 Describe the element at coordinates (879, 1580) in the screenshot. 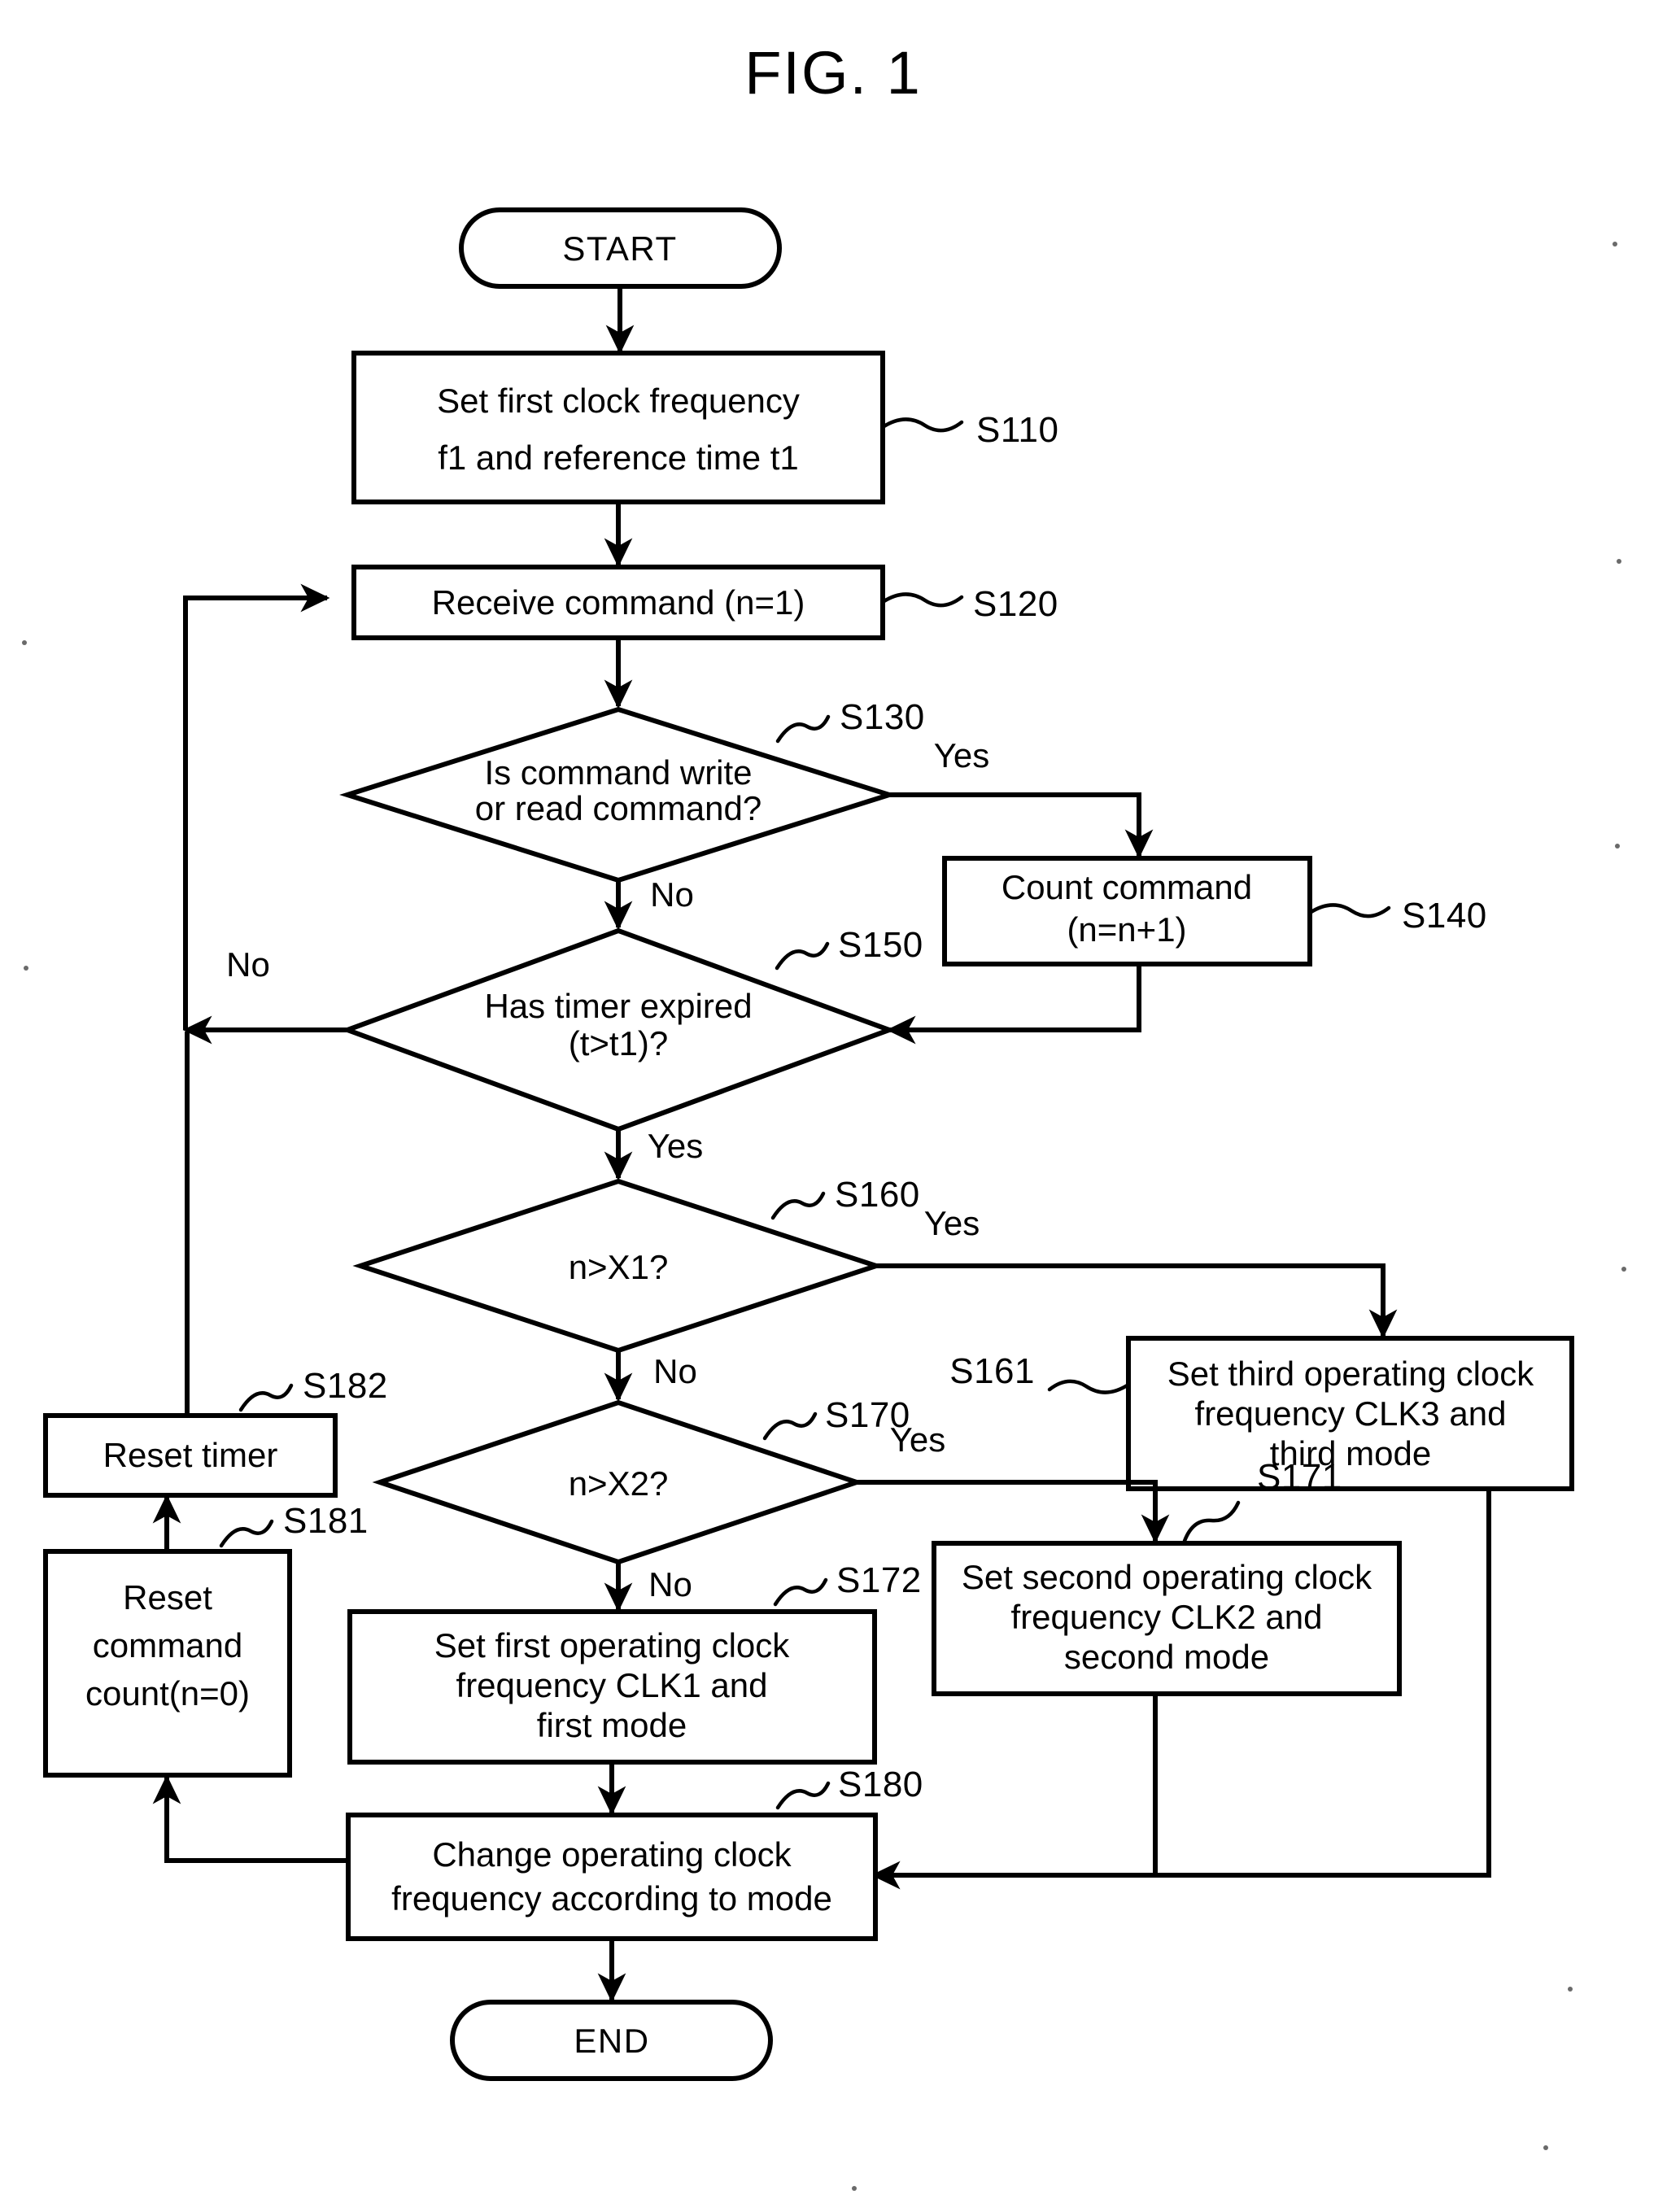

I see `step-label-s172: S172` at that location.